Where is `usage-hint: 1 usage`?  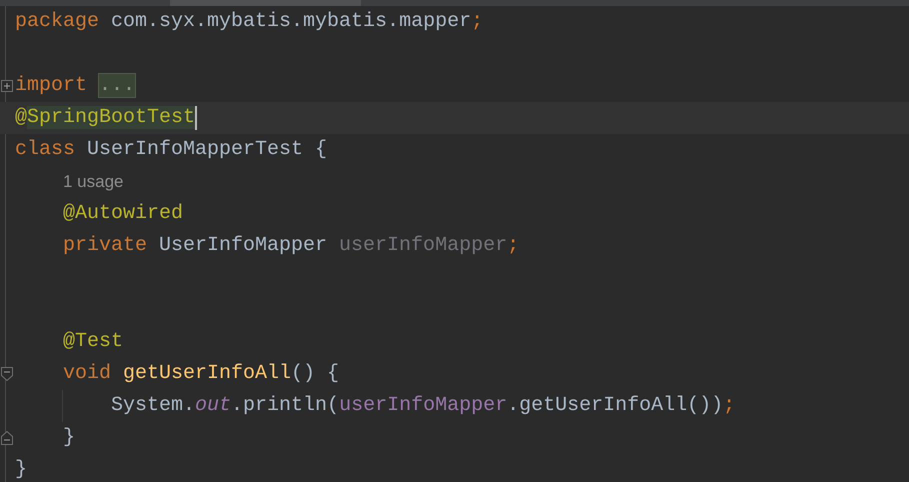 usage-hint: 1 usage is located at coordinates (93, 181).